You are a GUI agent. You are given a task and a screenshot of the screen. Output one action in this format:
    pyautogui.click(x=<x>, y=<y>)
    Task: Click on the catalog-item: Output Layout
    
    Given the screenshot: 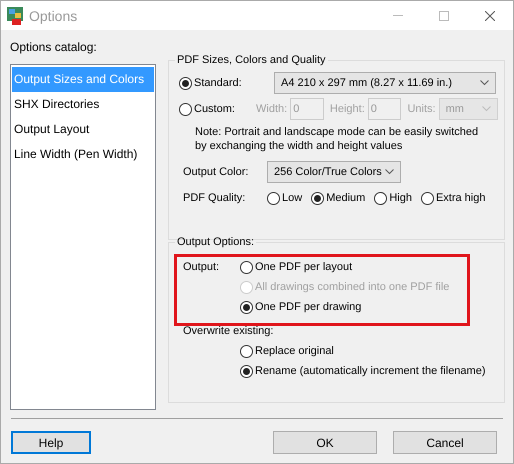 What is the action you would take?
    pyautogui.click(x=83, y=129)
    